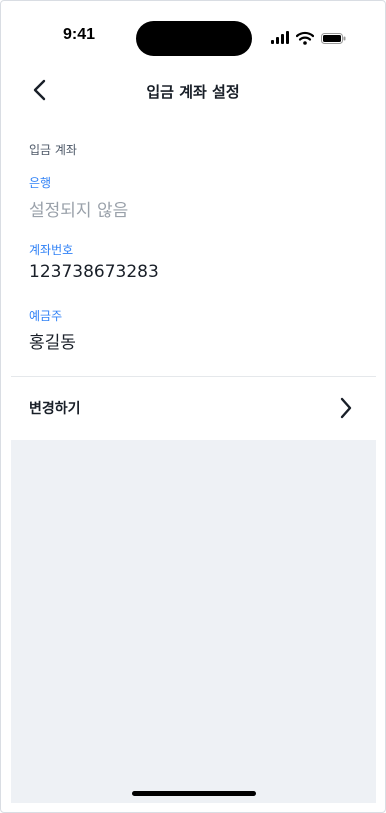  What do you see at coordinates (346, 408) in the screenshot?
I see `chevron-right-icon` at bounding box center [346, 408].